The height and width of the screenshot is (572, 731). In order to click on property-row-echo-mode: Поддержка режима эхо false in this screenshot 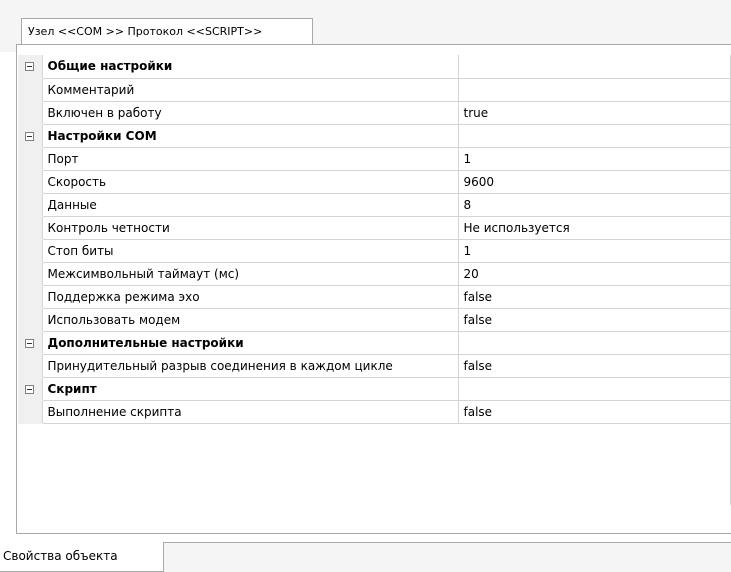, I will do `click(374, 297)`.